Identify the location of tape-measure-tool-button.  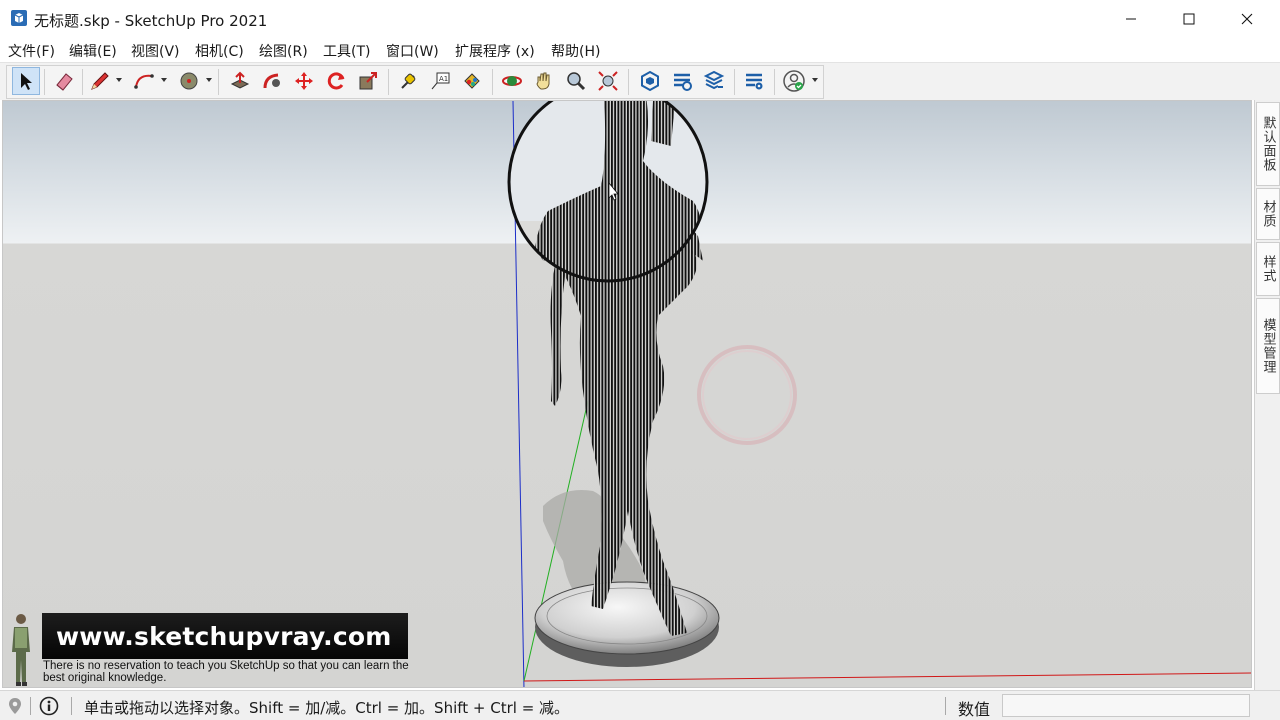
(408, 81).